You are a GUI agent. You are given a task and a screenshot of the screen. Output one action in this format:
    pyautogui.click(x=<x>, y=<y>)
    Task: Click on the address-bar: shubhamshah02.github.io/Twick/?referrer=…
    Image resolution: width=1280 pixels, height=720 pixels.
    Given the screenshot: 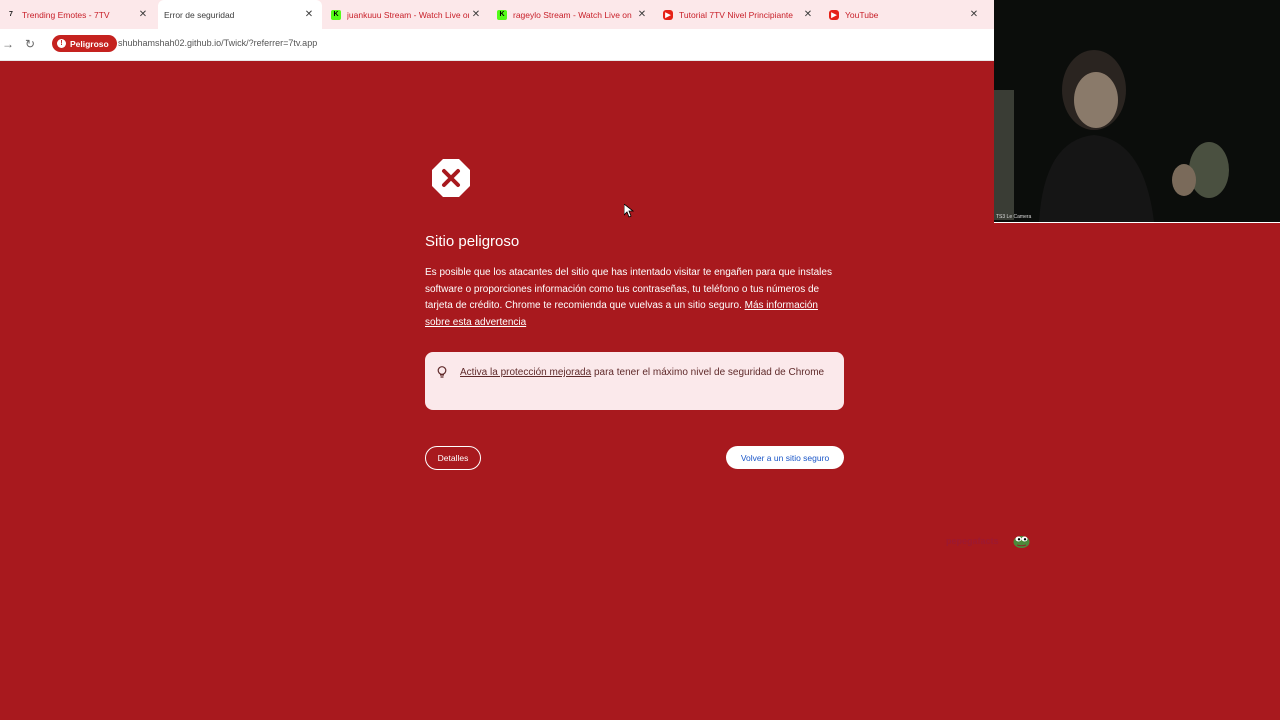 What is the action you would take?
    pyautogui.click(x=217, y=43)
    